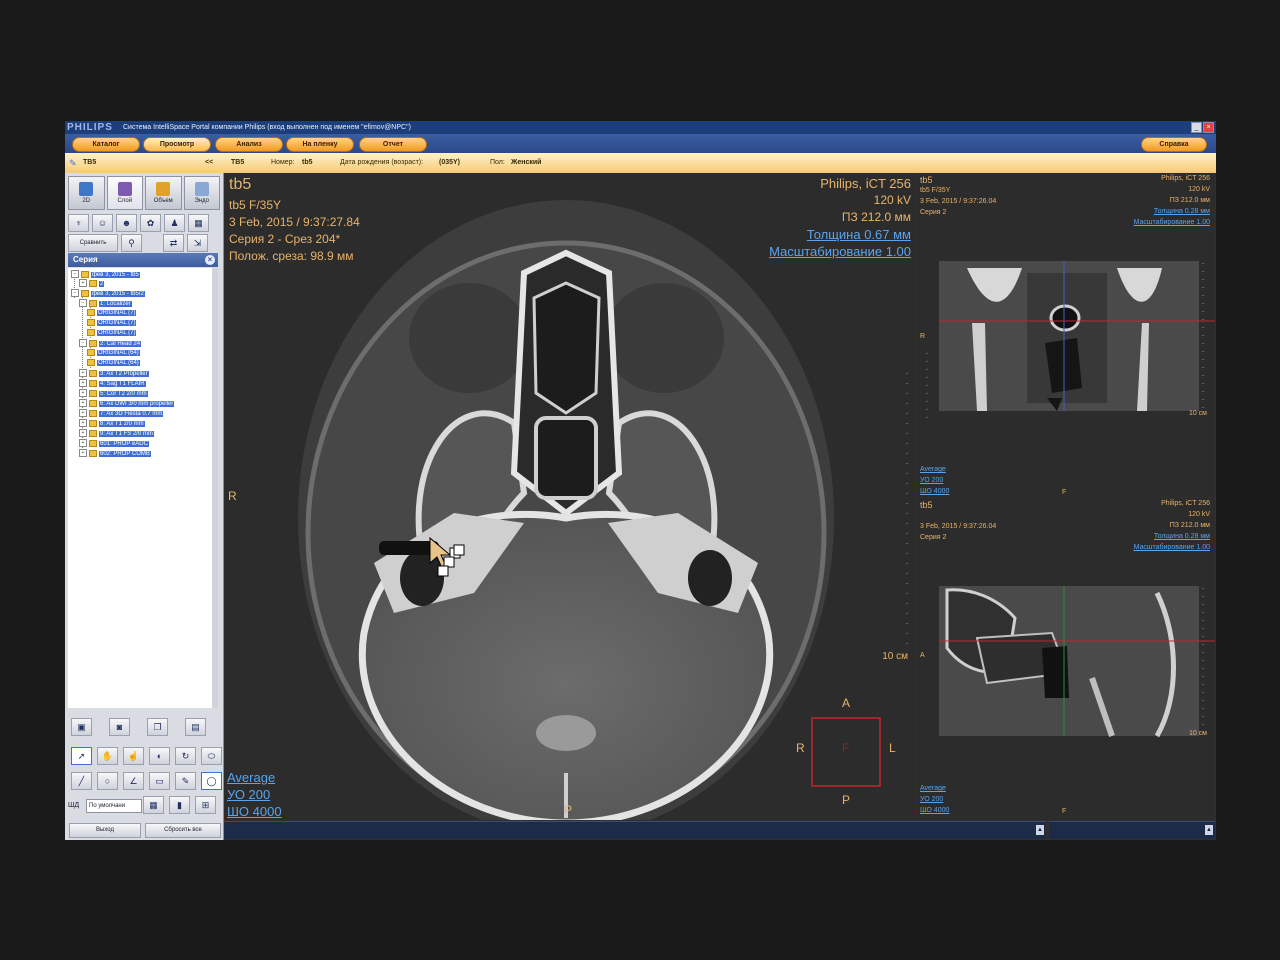 The width and height of the screenshot is (1280, 960). What do you see at coordinates (157, 727) in the screenshot?
I see `copy-icon: ❐` at bounding box center [157, 727].